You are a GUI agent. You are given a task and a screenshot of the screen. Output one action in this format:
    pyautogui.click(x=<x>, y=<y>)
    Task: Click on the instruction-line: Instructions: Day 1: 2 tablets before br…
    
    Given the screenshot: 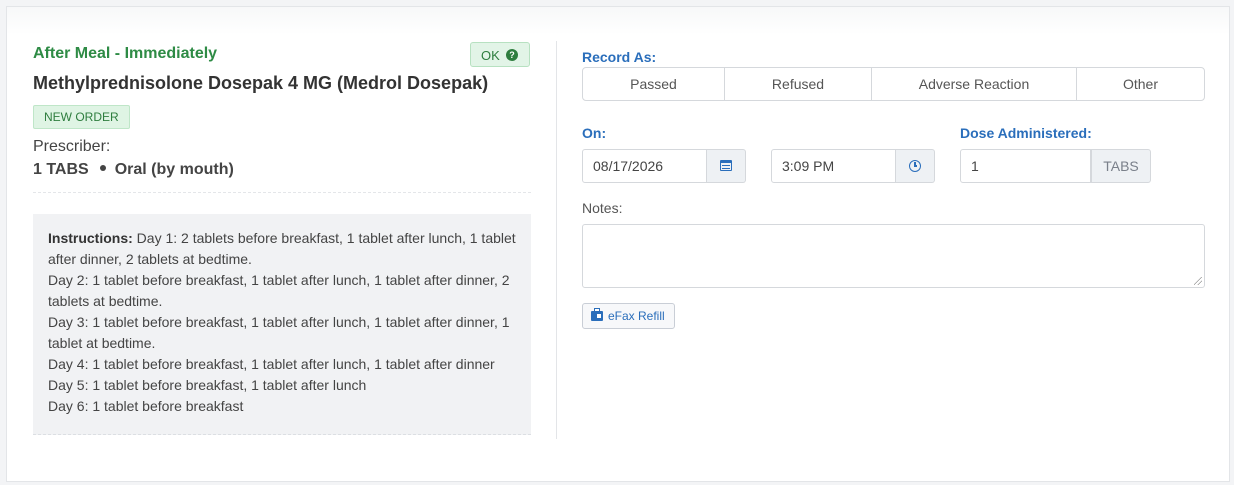 What is the action you would take?
    pyautogui.click(x=282, y=248)
    